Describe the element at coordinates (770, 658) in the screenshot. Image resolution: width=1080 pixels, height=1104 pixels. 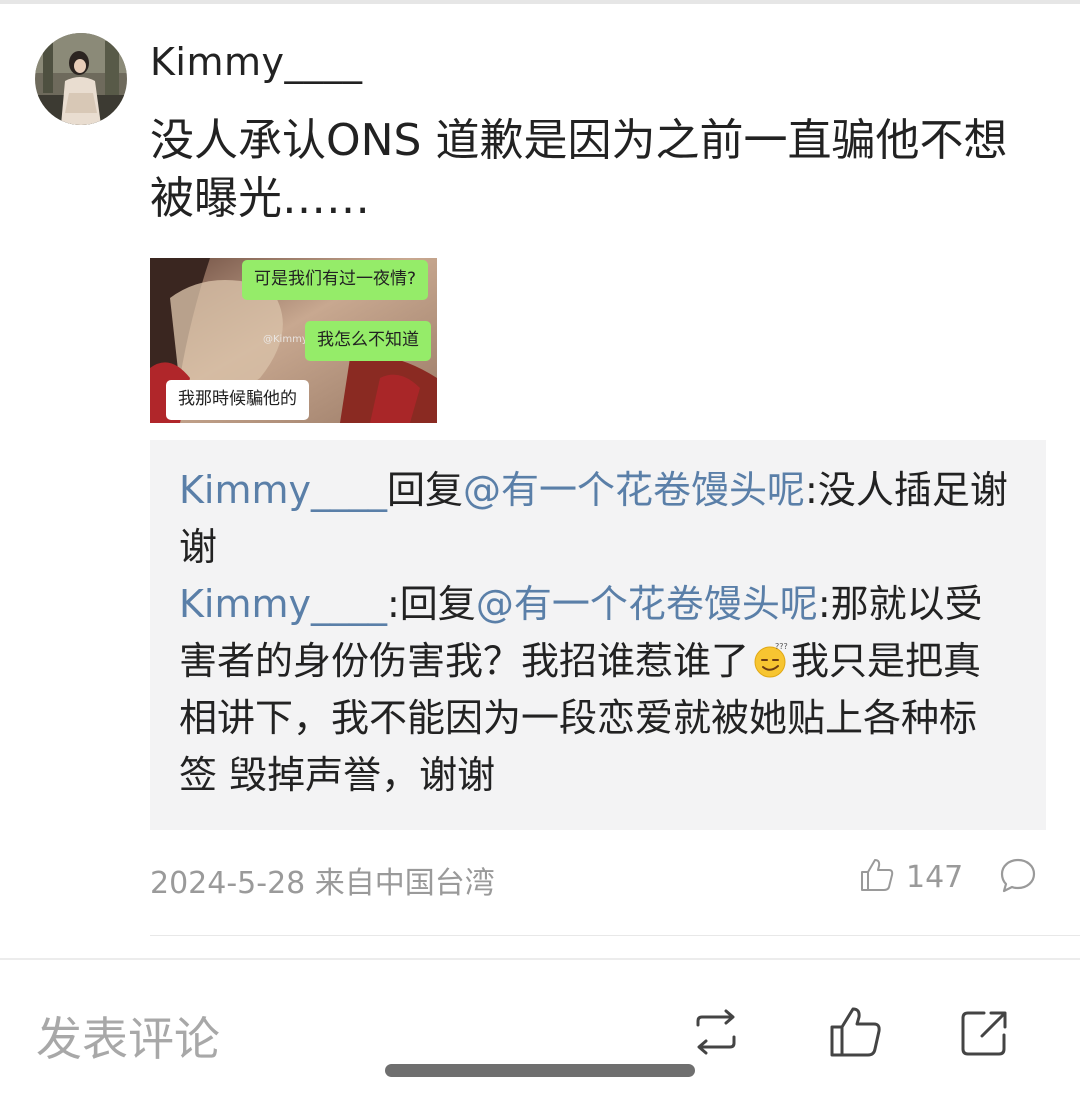
I see `dizzy-face-emoji-icon: ???` at that location.